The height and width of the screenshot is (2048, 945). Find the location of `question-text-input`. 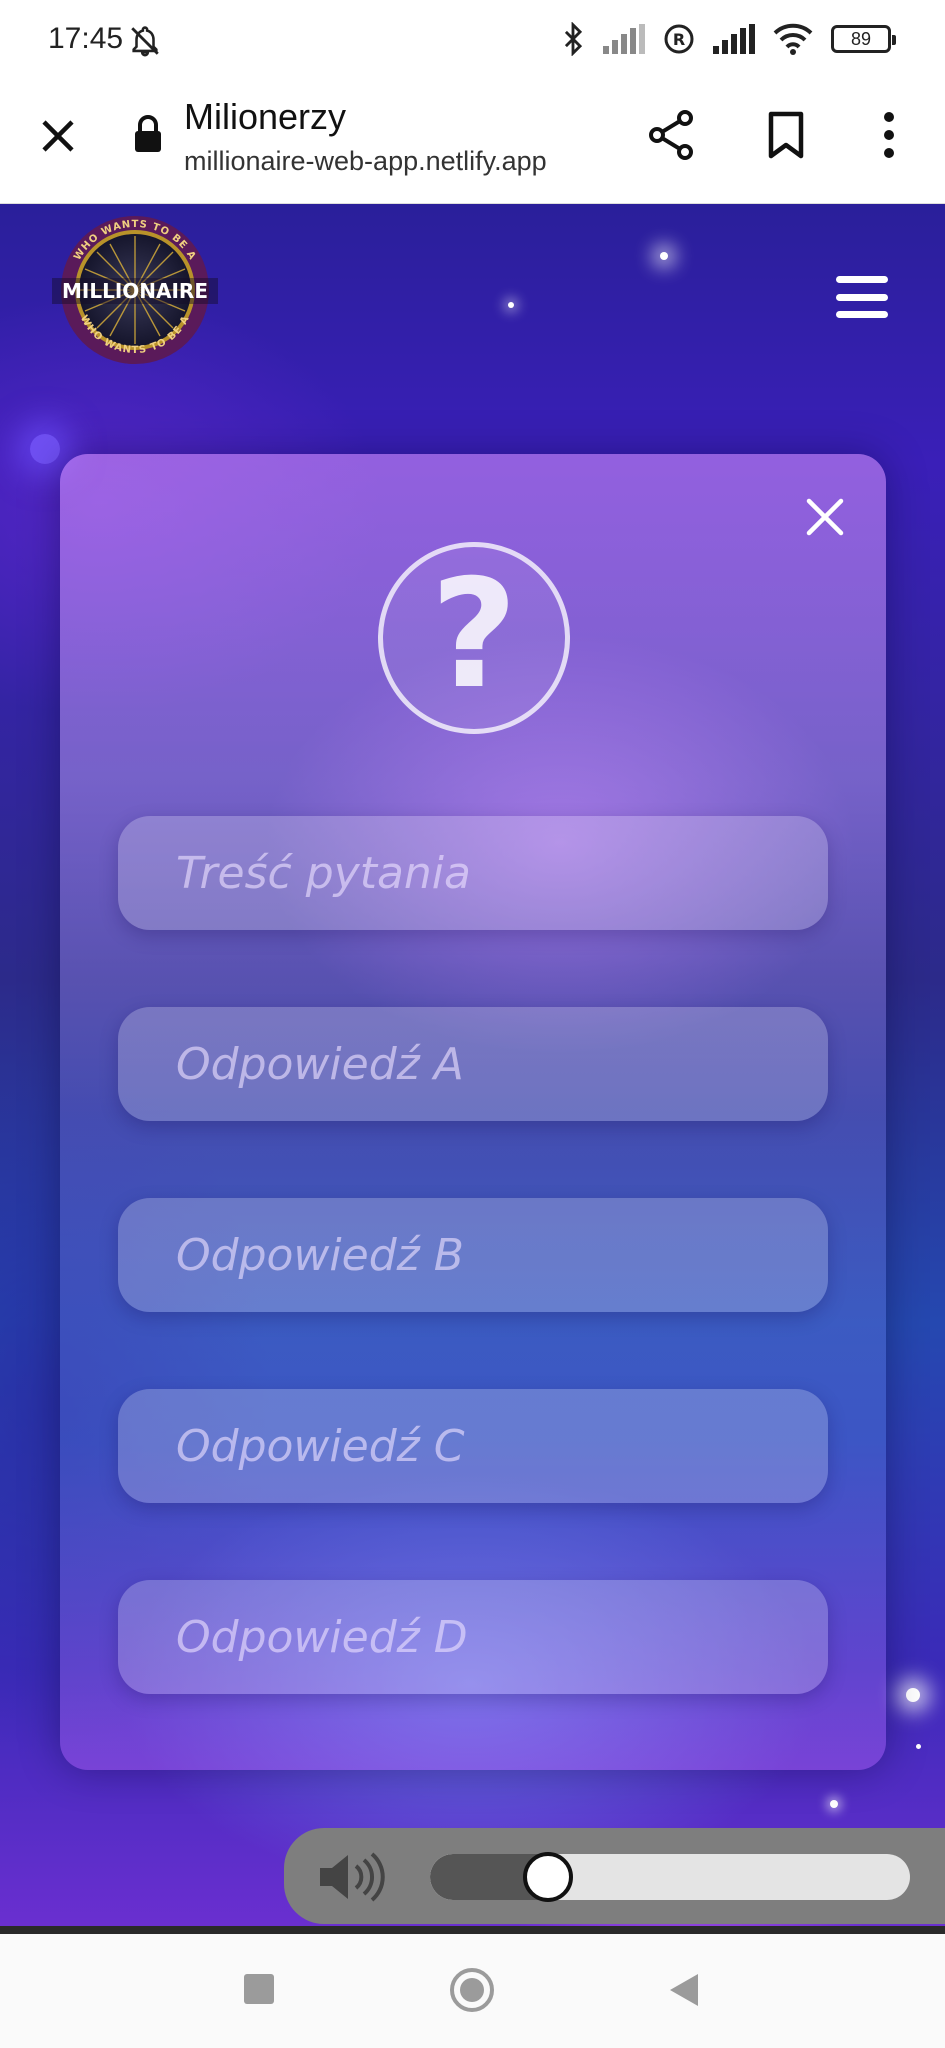

question-text-input is located at coordinates (473, 873).